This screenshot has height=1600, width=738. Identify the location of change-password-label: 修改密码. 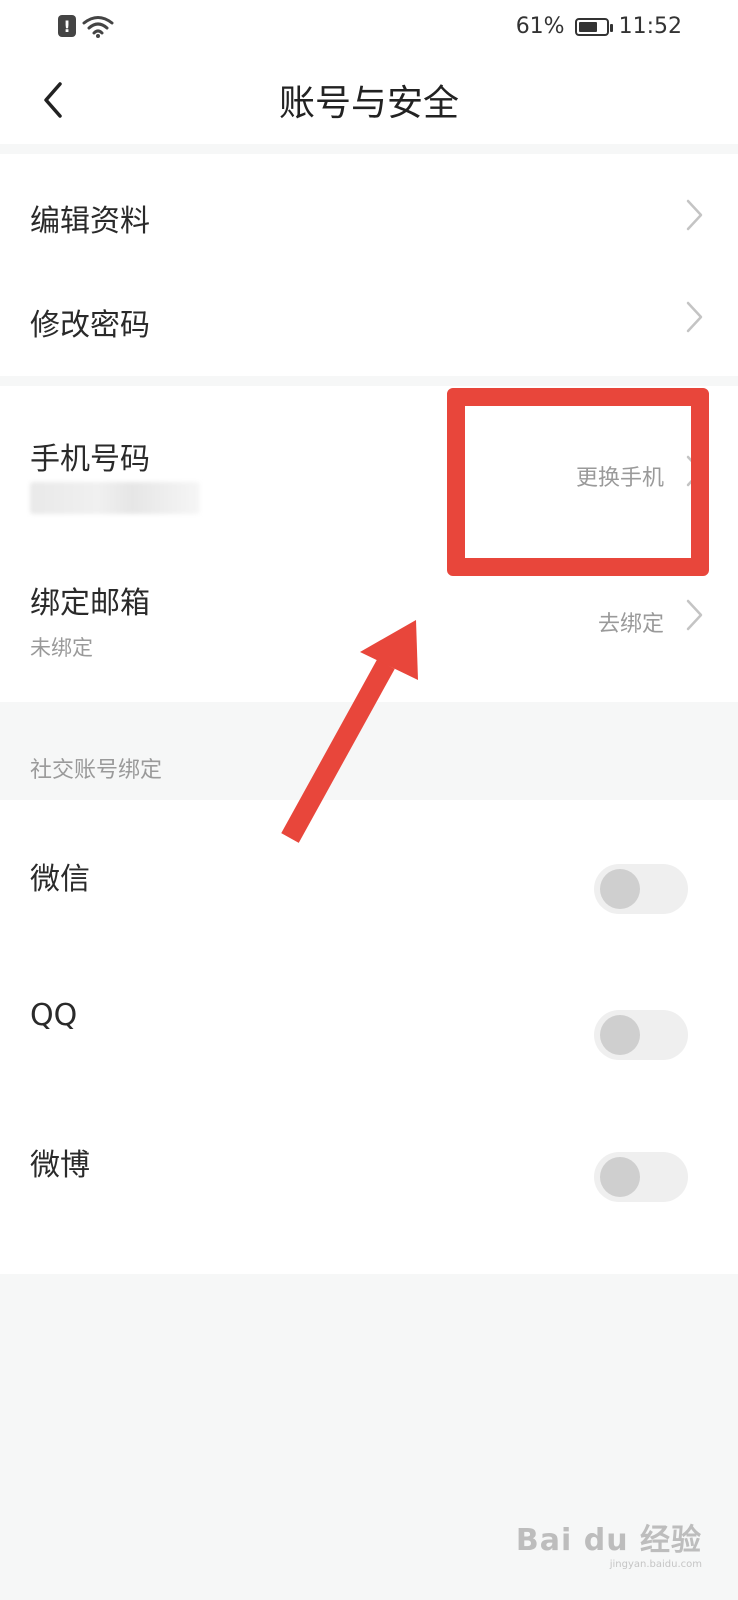
(90, 325).